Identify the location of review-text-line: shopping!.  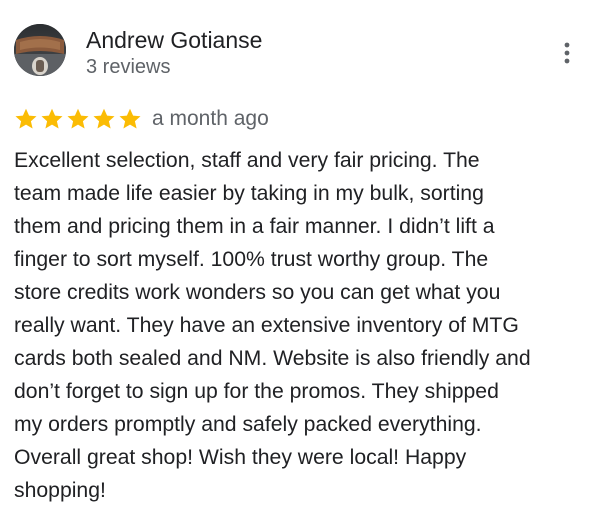
(60, 490).